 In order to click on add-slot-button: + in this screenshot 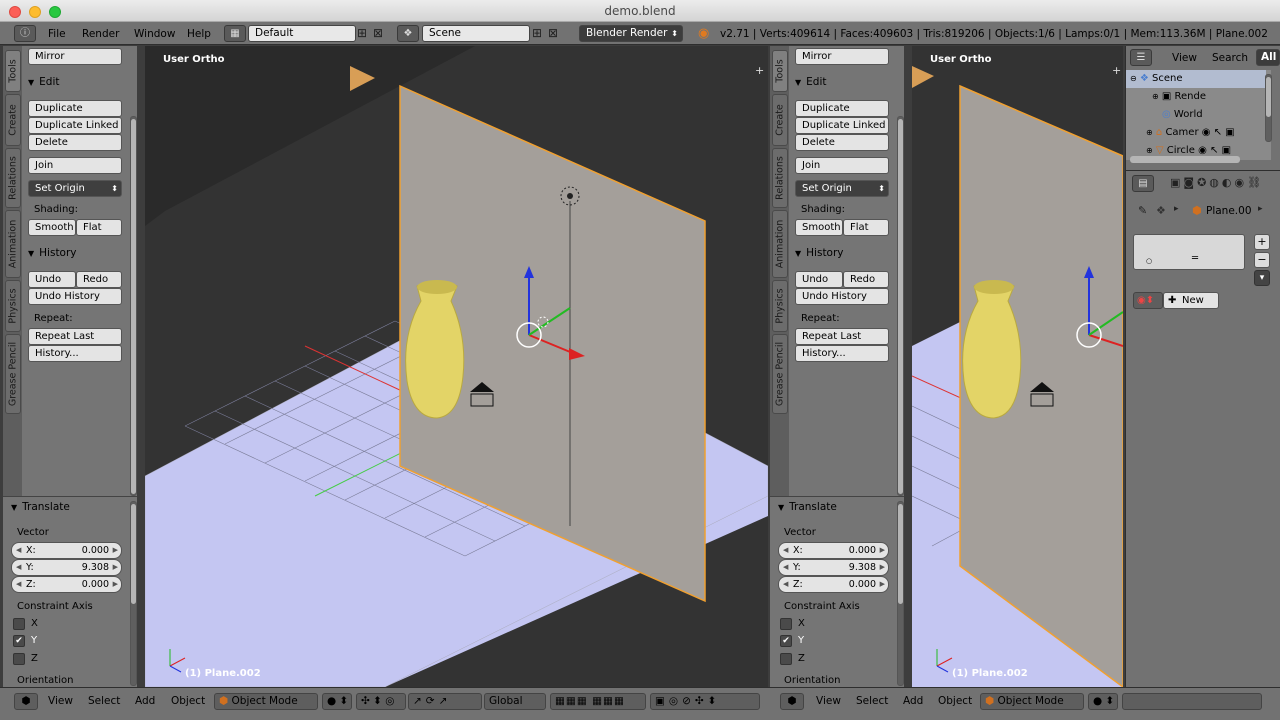, I will do `click(1262, 242)`.